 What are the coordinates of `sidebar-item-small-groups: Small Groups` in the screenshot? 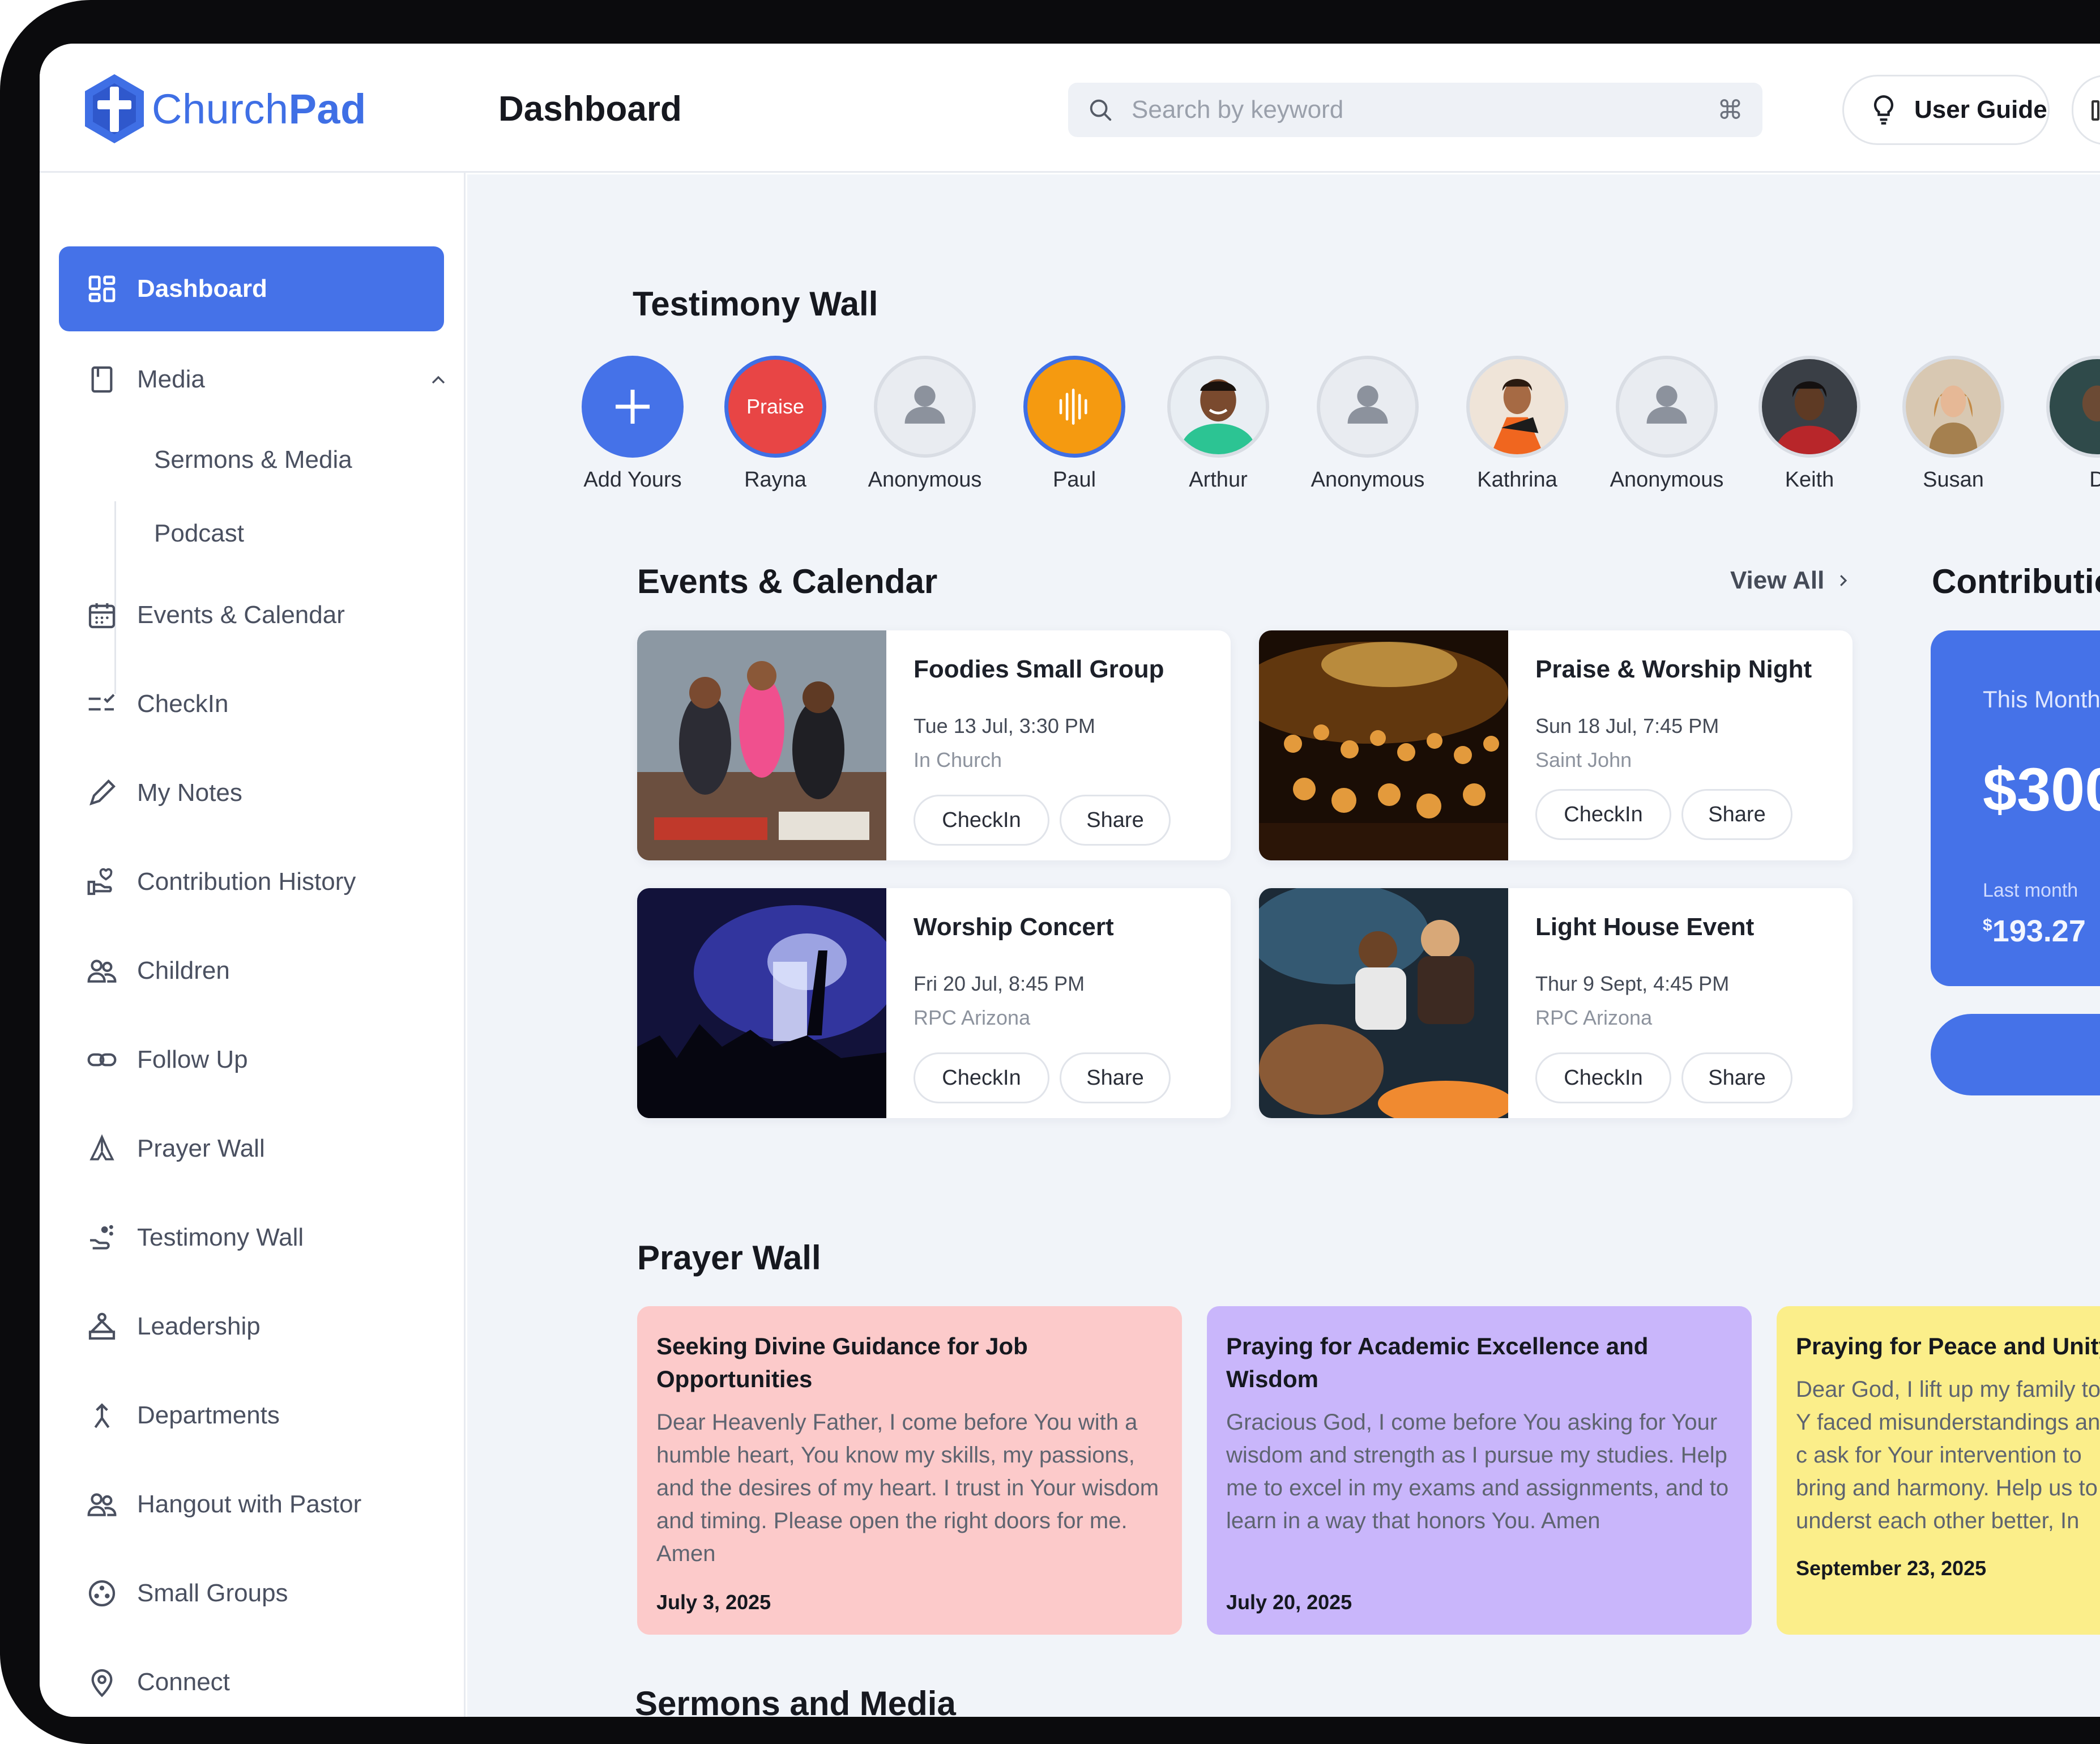 It's located at (252, 1594).